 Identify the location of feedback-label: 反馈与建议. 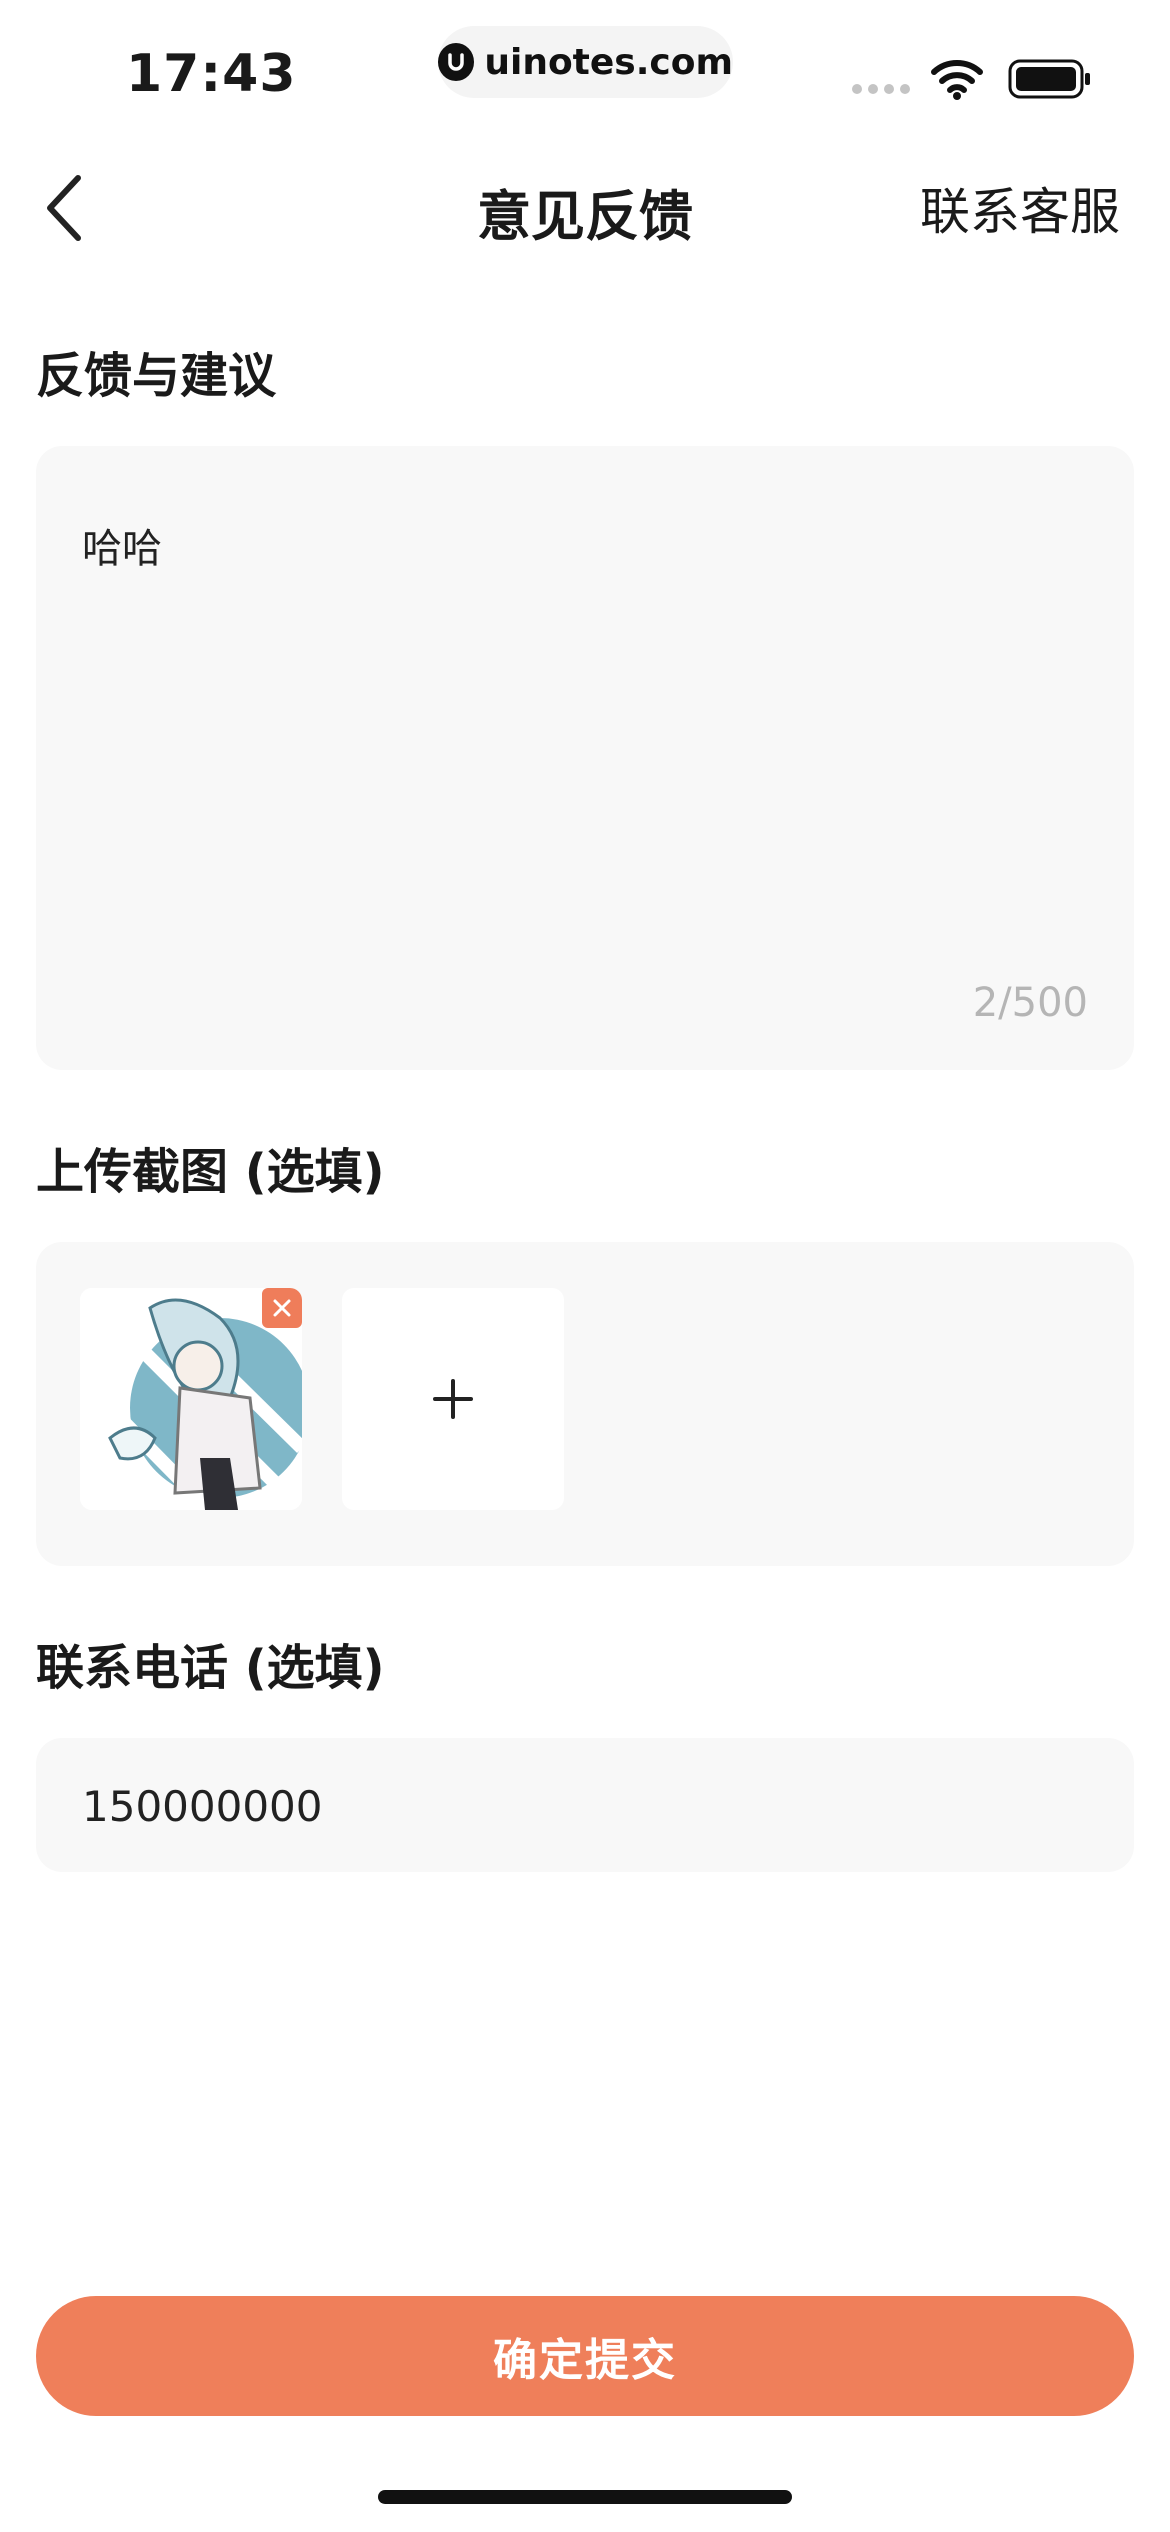
(156, 376).